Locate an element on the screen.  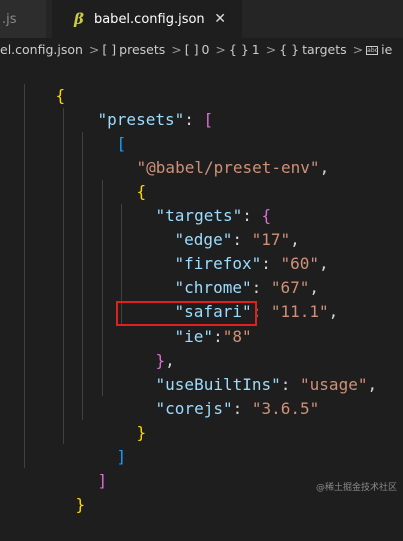
tab-previous-label: .js is located at coordinates (9, 19).